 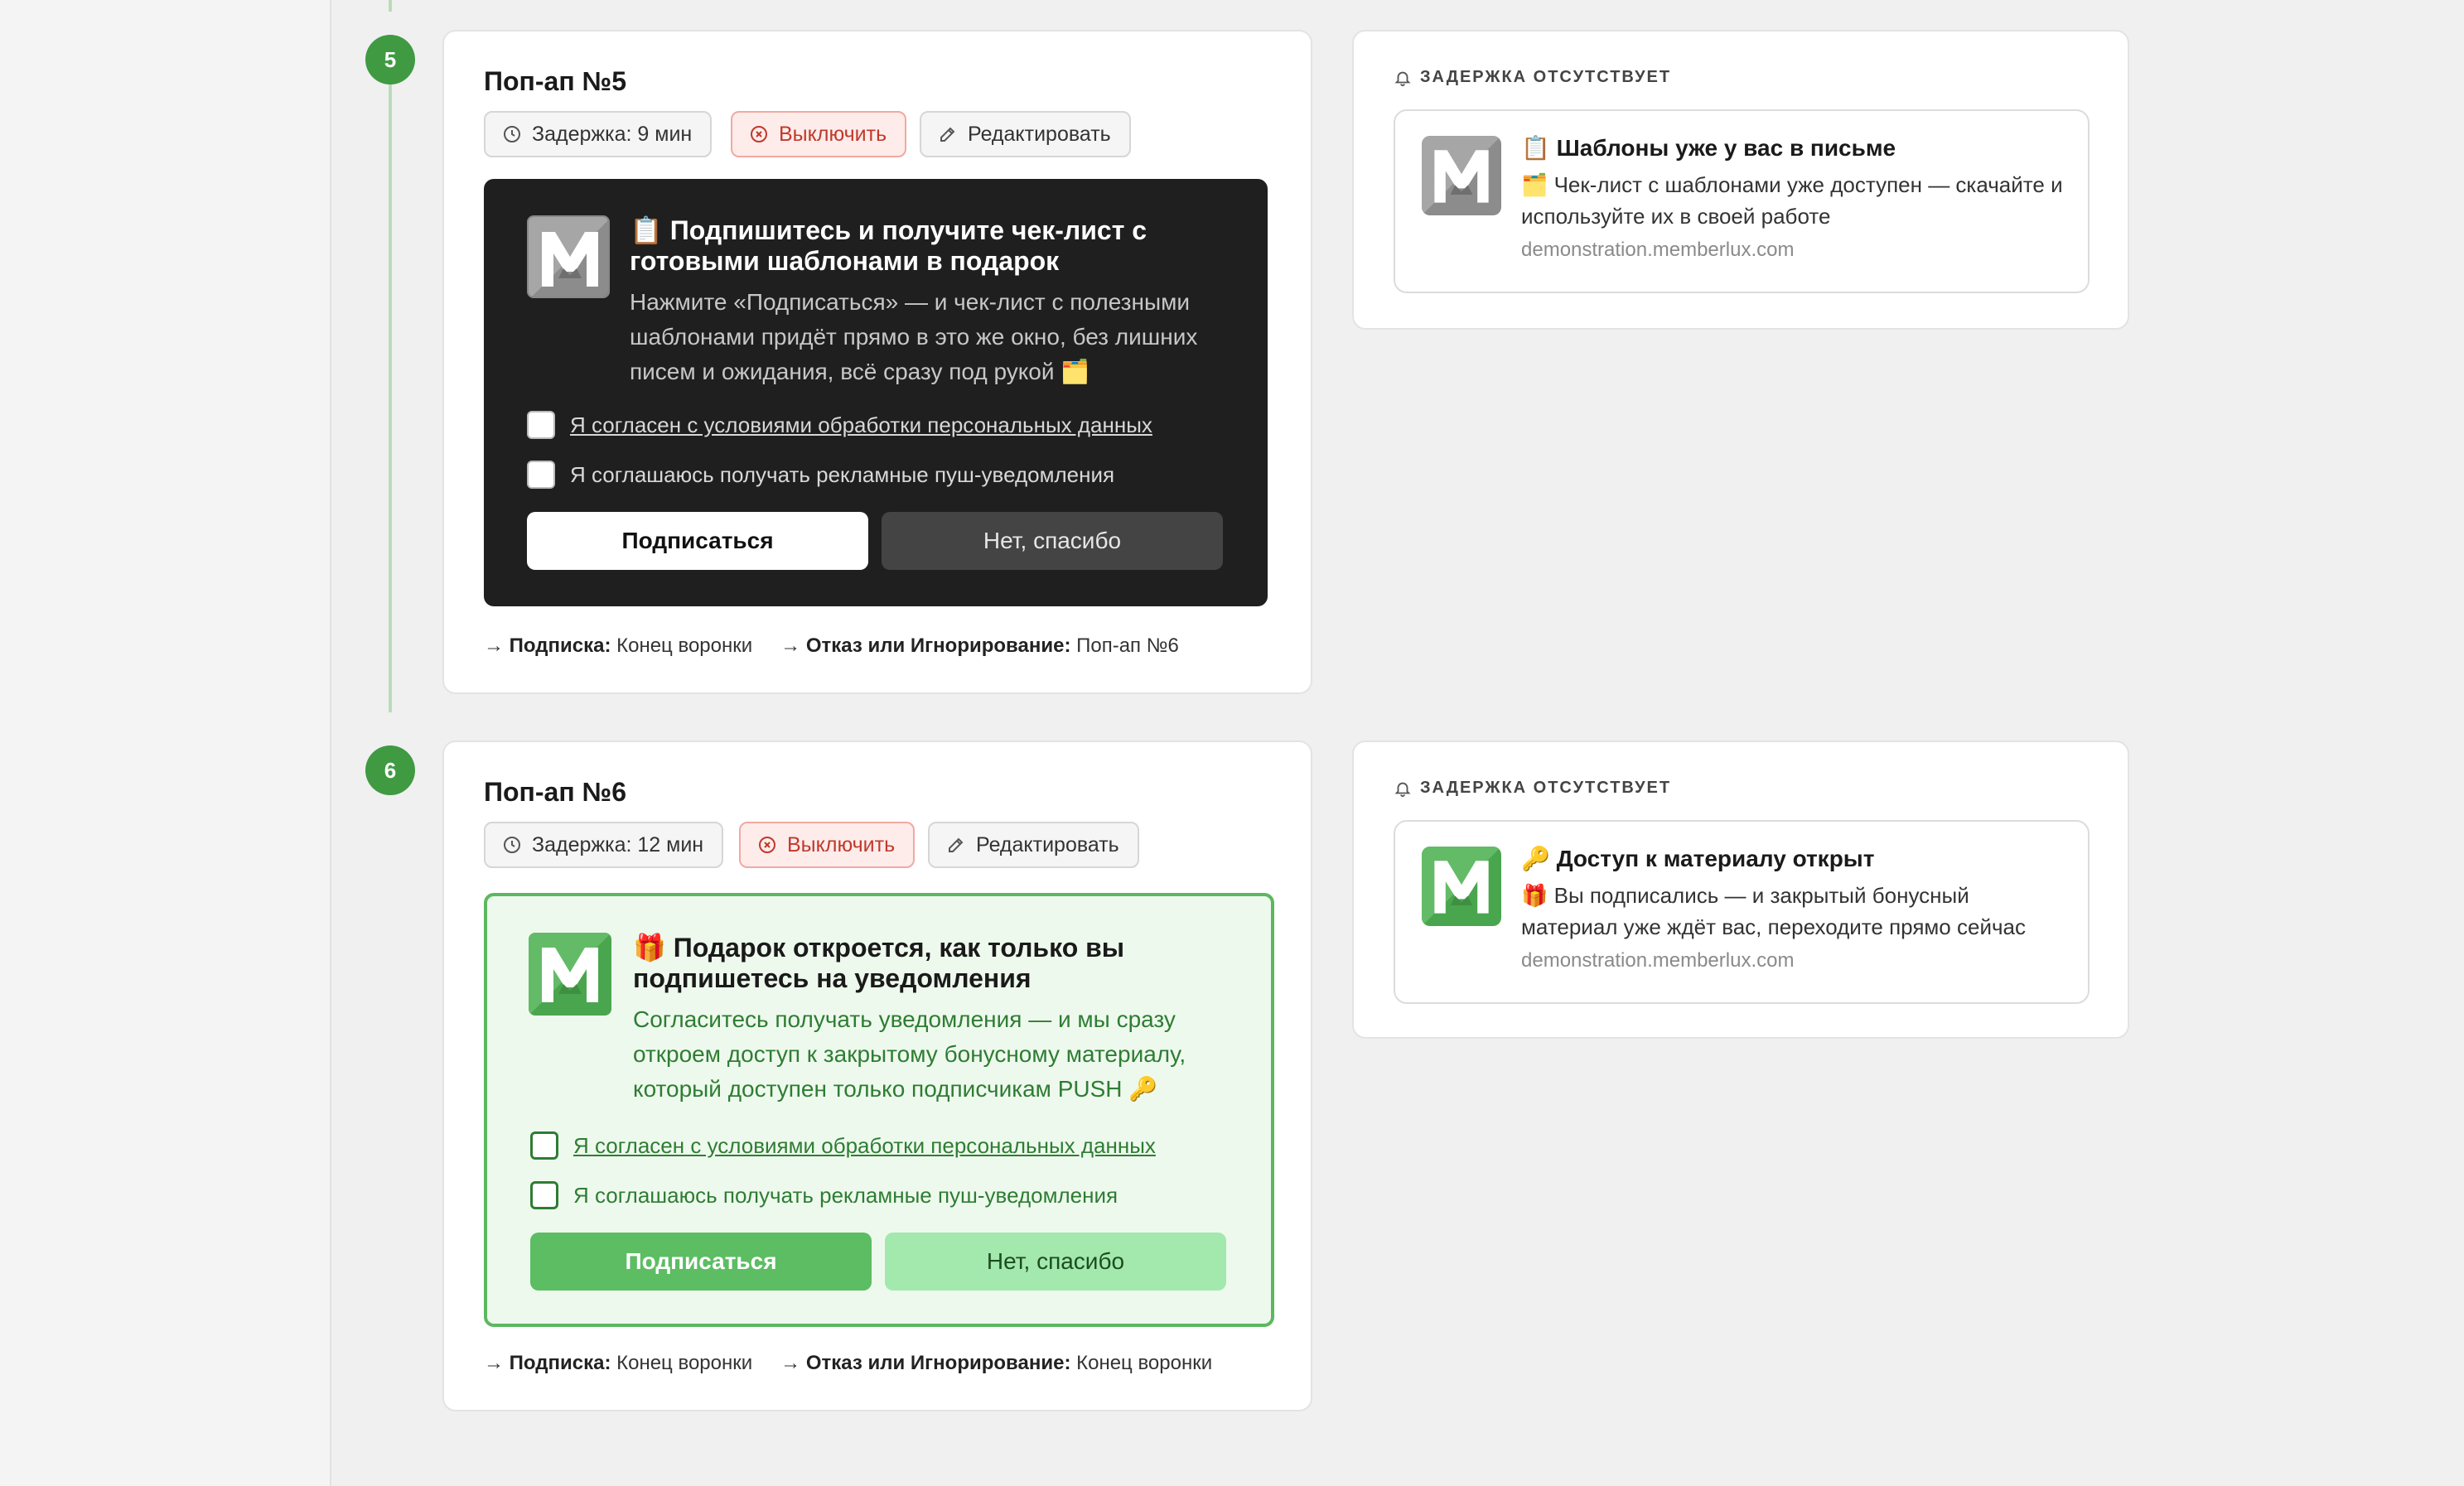 I want to click on route-decline: → Отказ или Игнорирование: Поп-ап №6, so click(x=979, y=645).